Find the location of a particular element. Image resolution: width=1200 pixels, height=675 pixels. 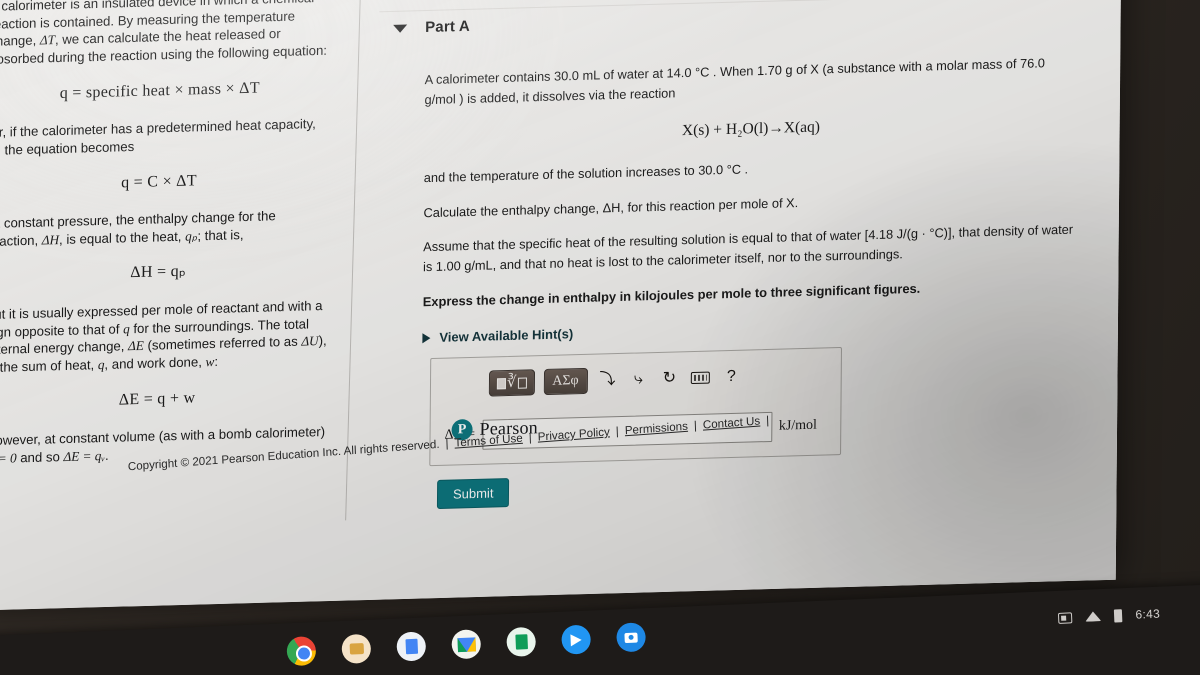

shelf-app-icons is located at coordinates (466, 644).